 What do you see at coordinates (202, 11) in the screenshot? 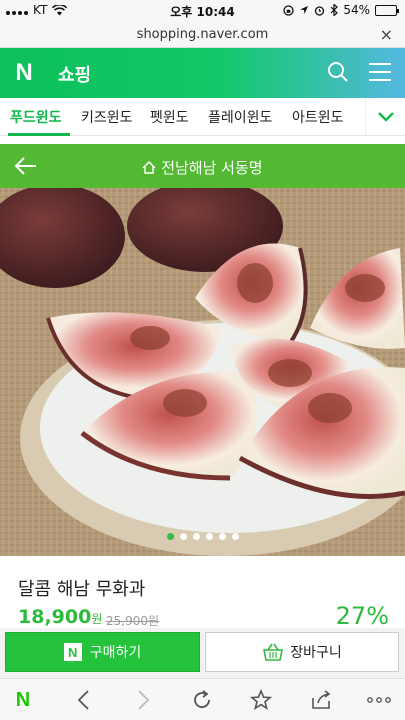
I see `status-bar: KT 오후 10:44 54%` at bounding box center [202, 11].